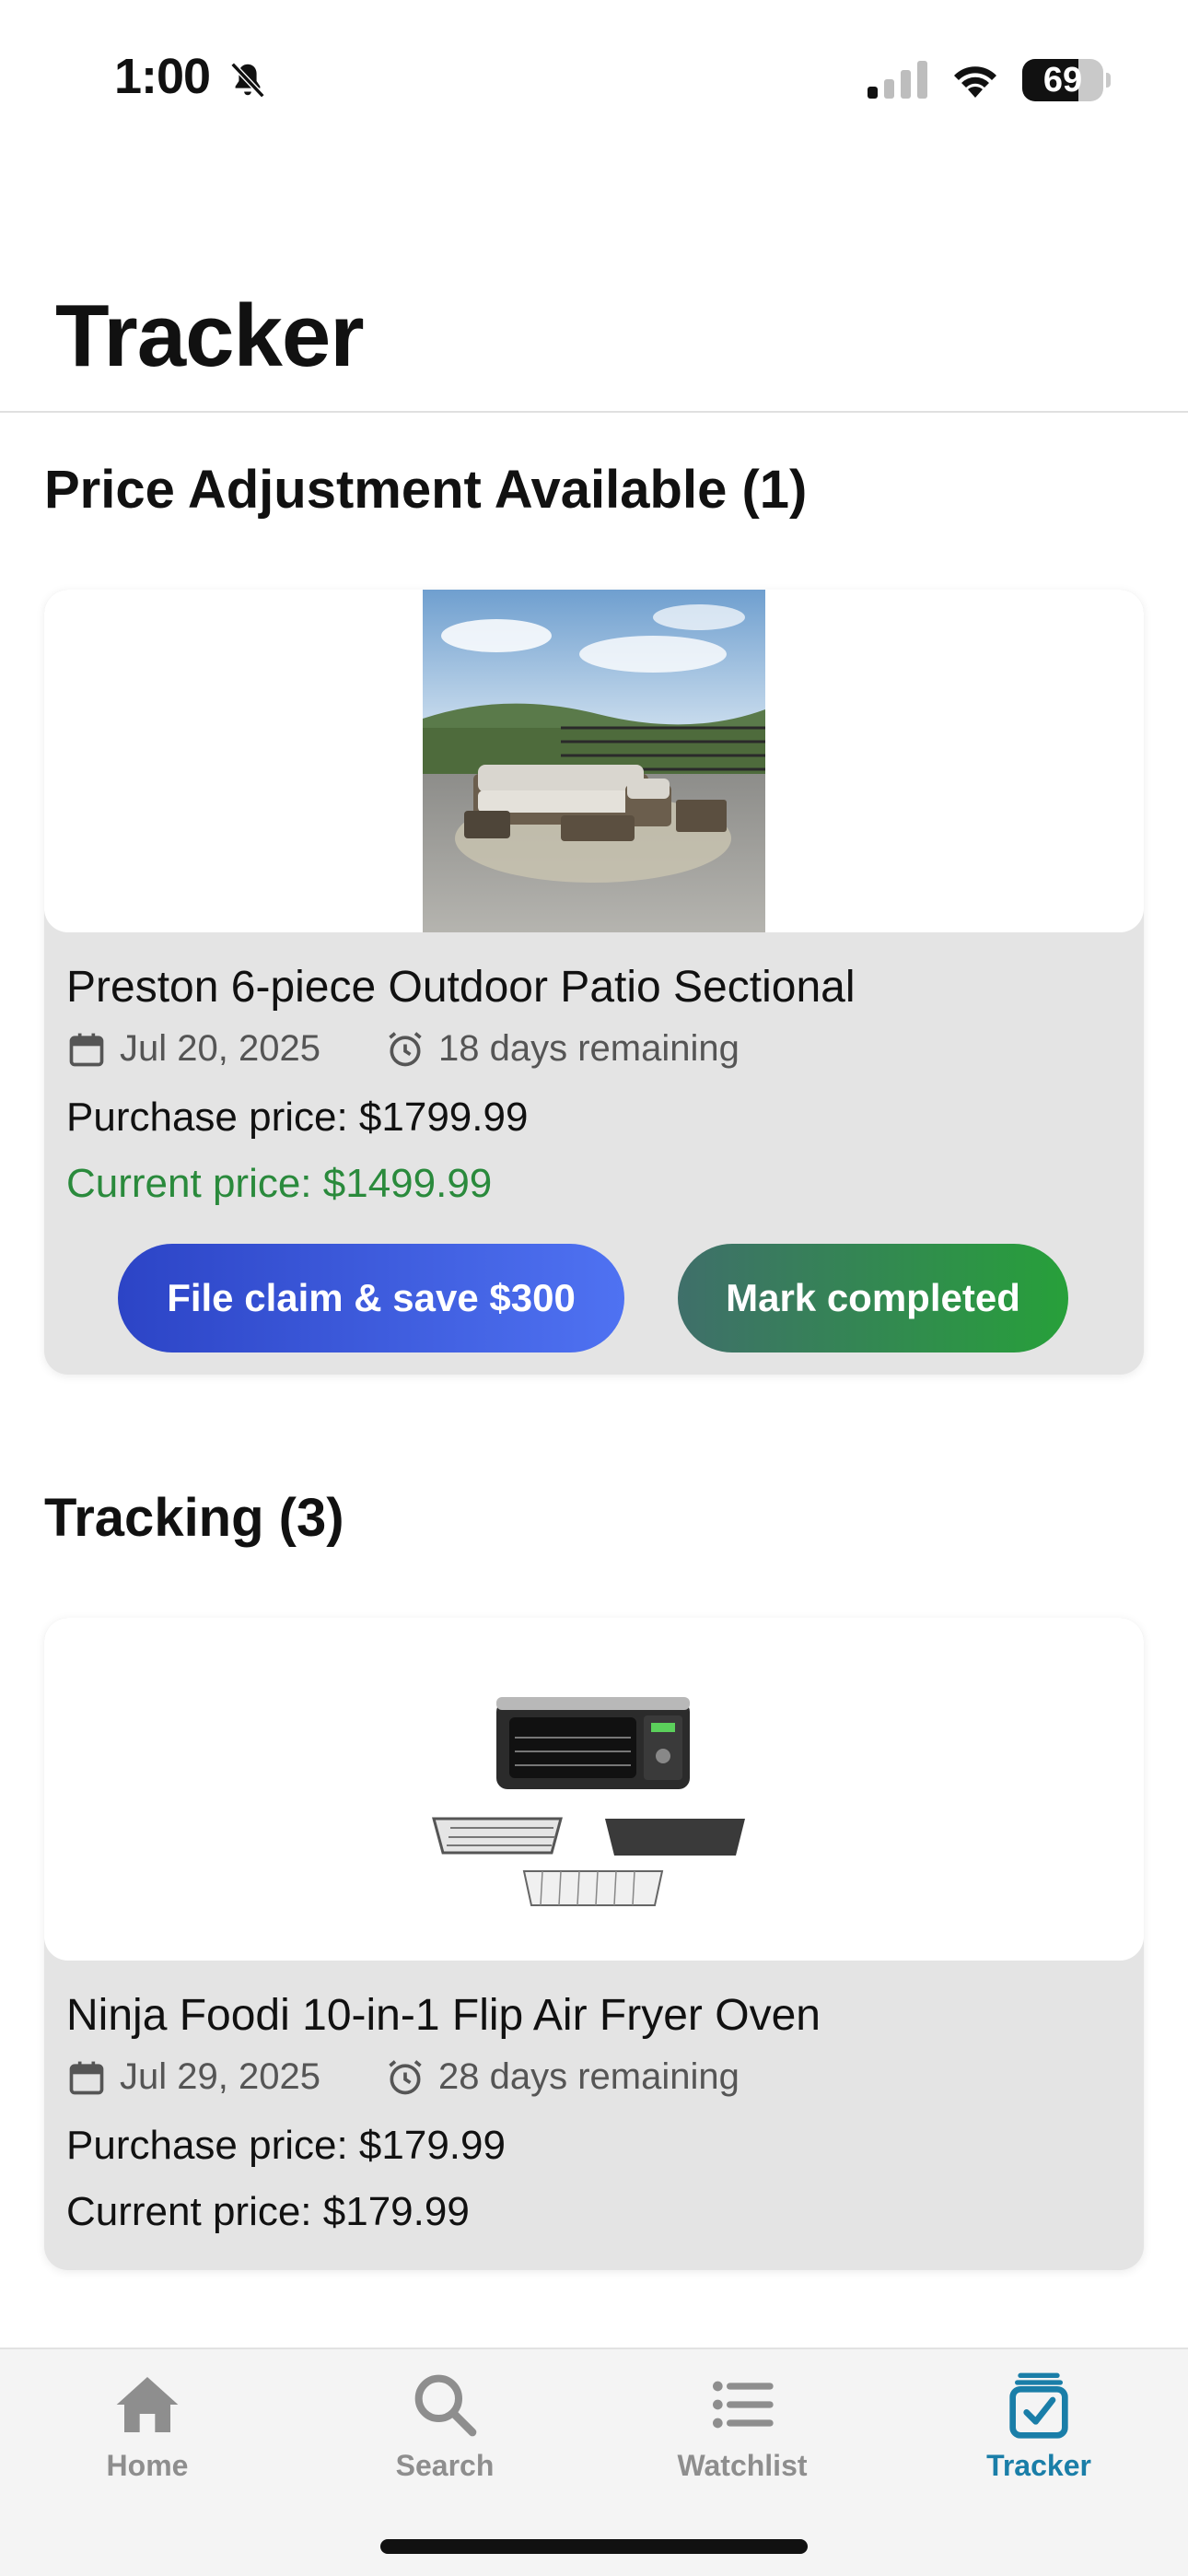 Image resolution: width=1188 pixels, height=2576 pixels. What do you see at coordinates (742, 2465) in the screenshot?
I see `tab-watchlist-label: Watchlist` at bounding box center [742, 2465].